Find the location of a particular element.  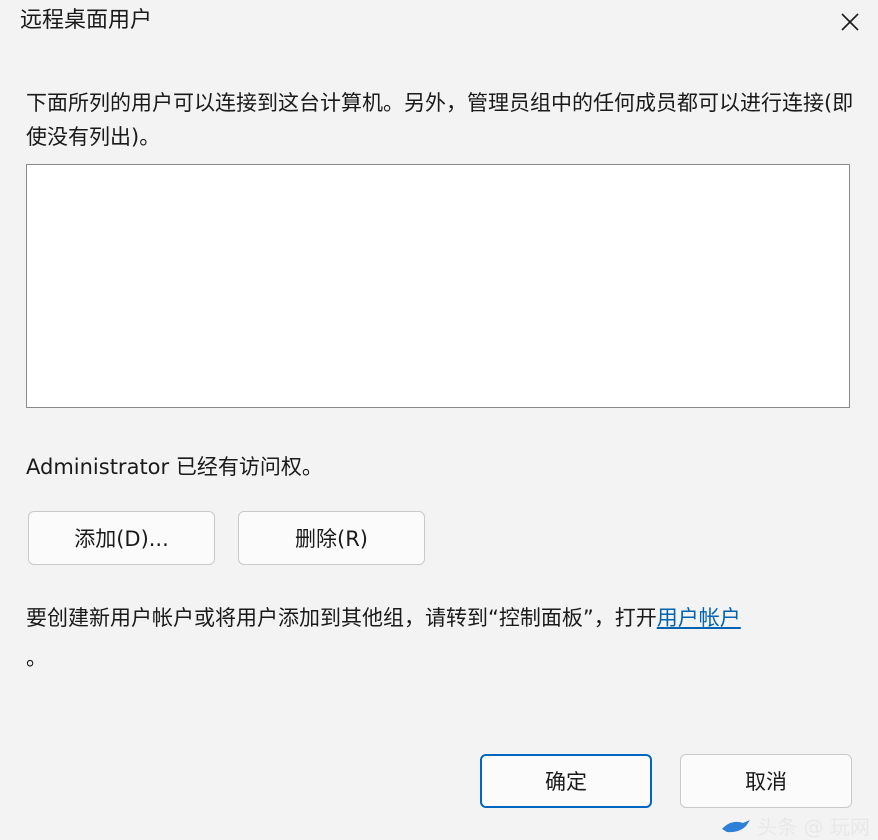

watermark: 头条 @ 玩网 is located at coordinates (795, 825).